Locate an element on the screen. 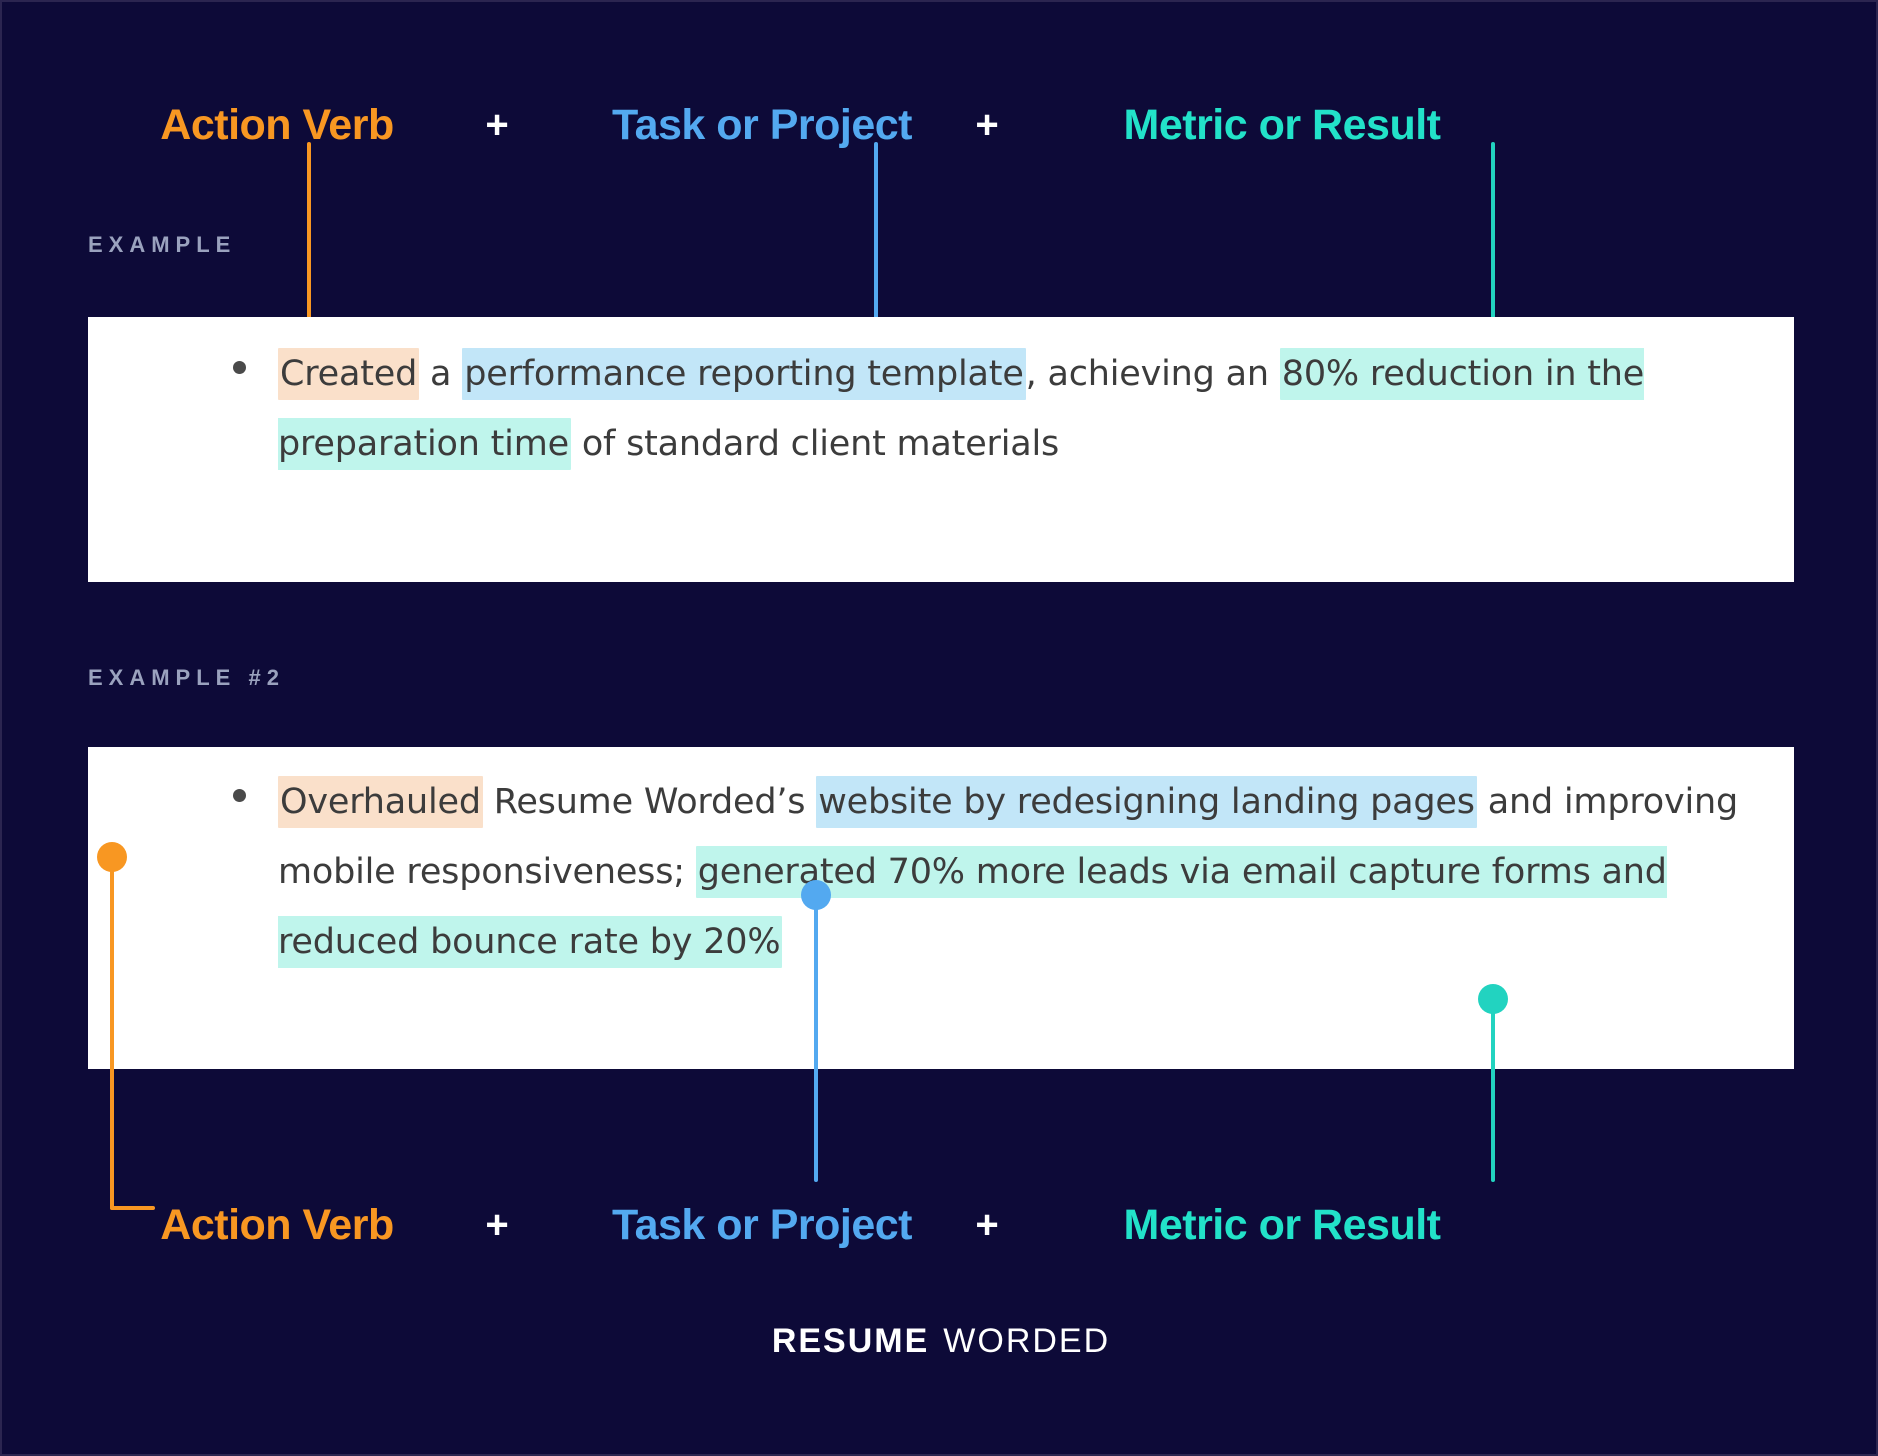  formula-term-metric-result-bottom: Metric or Result is located at coordinates (1282, 1224).